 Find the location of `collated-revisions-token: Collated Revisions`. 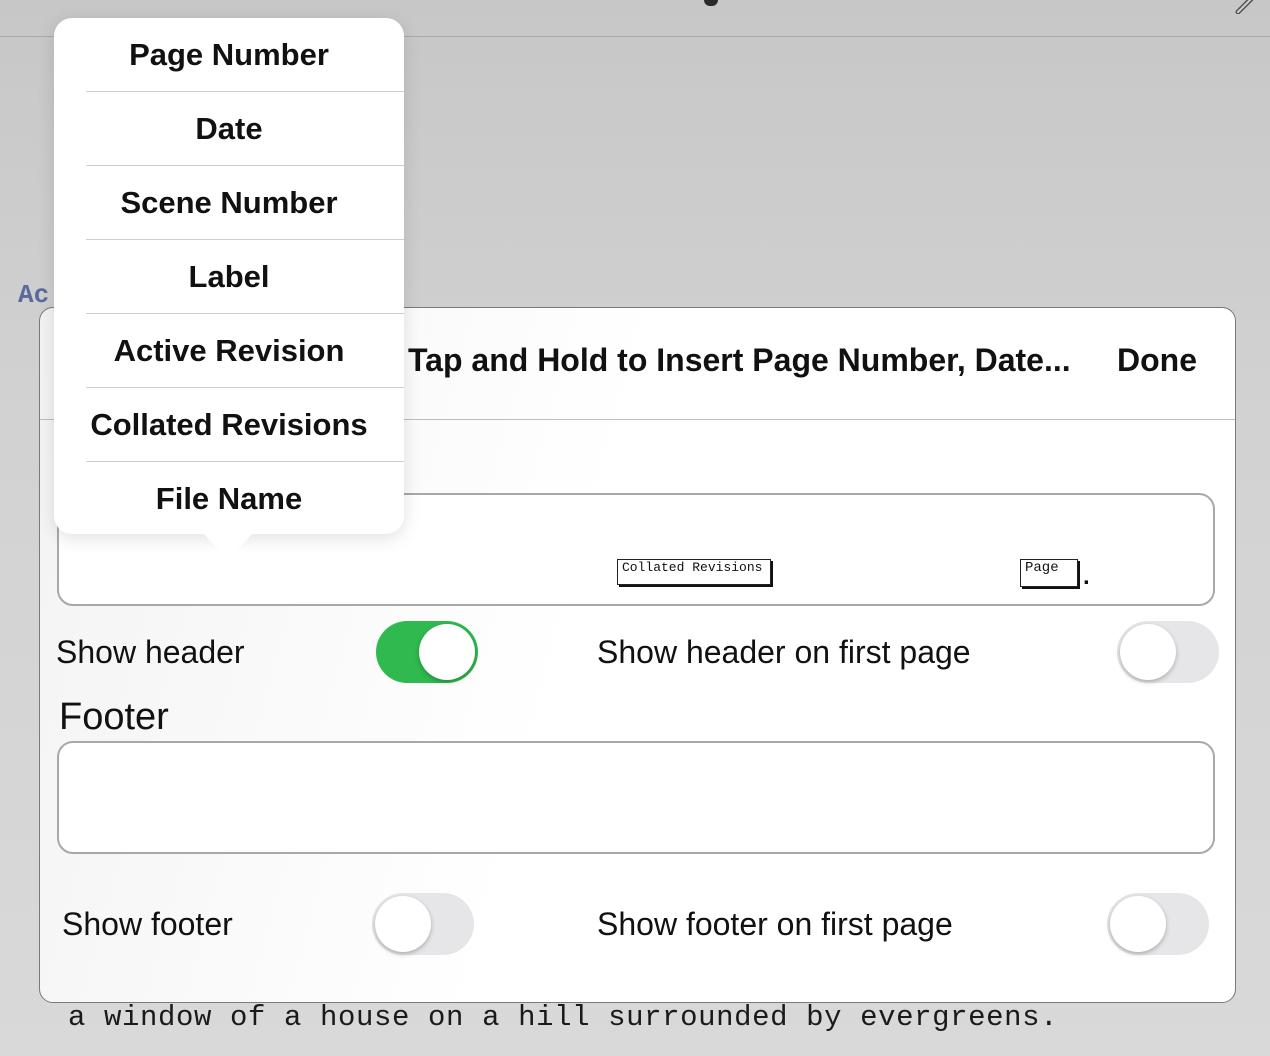

collated-revisions-token: Collated Revisions is located at coordinates (694, 572).